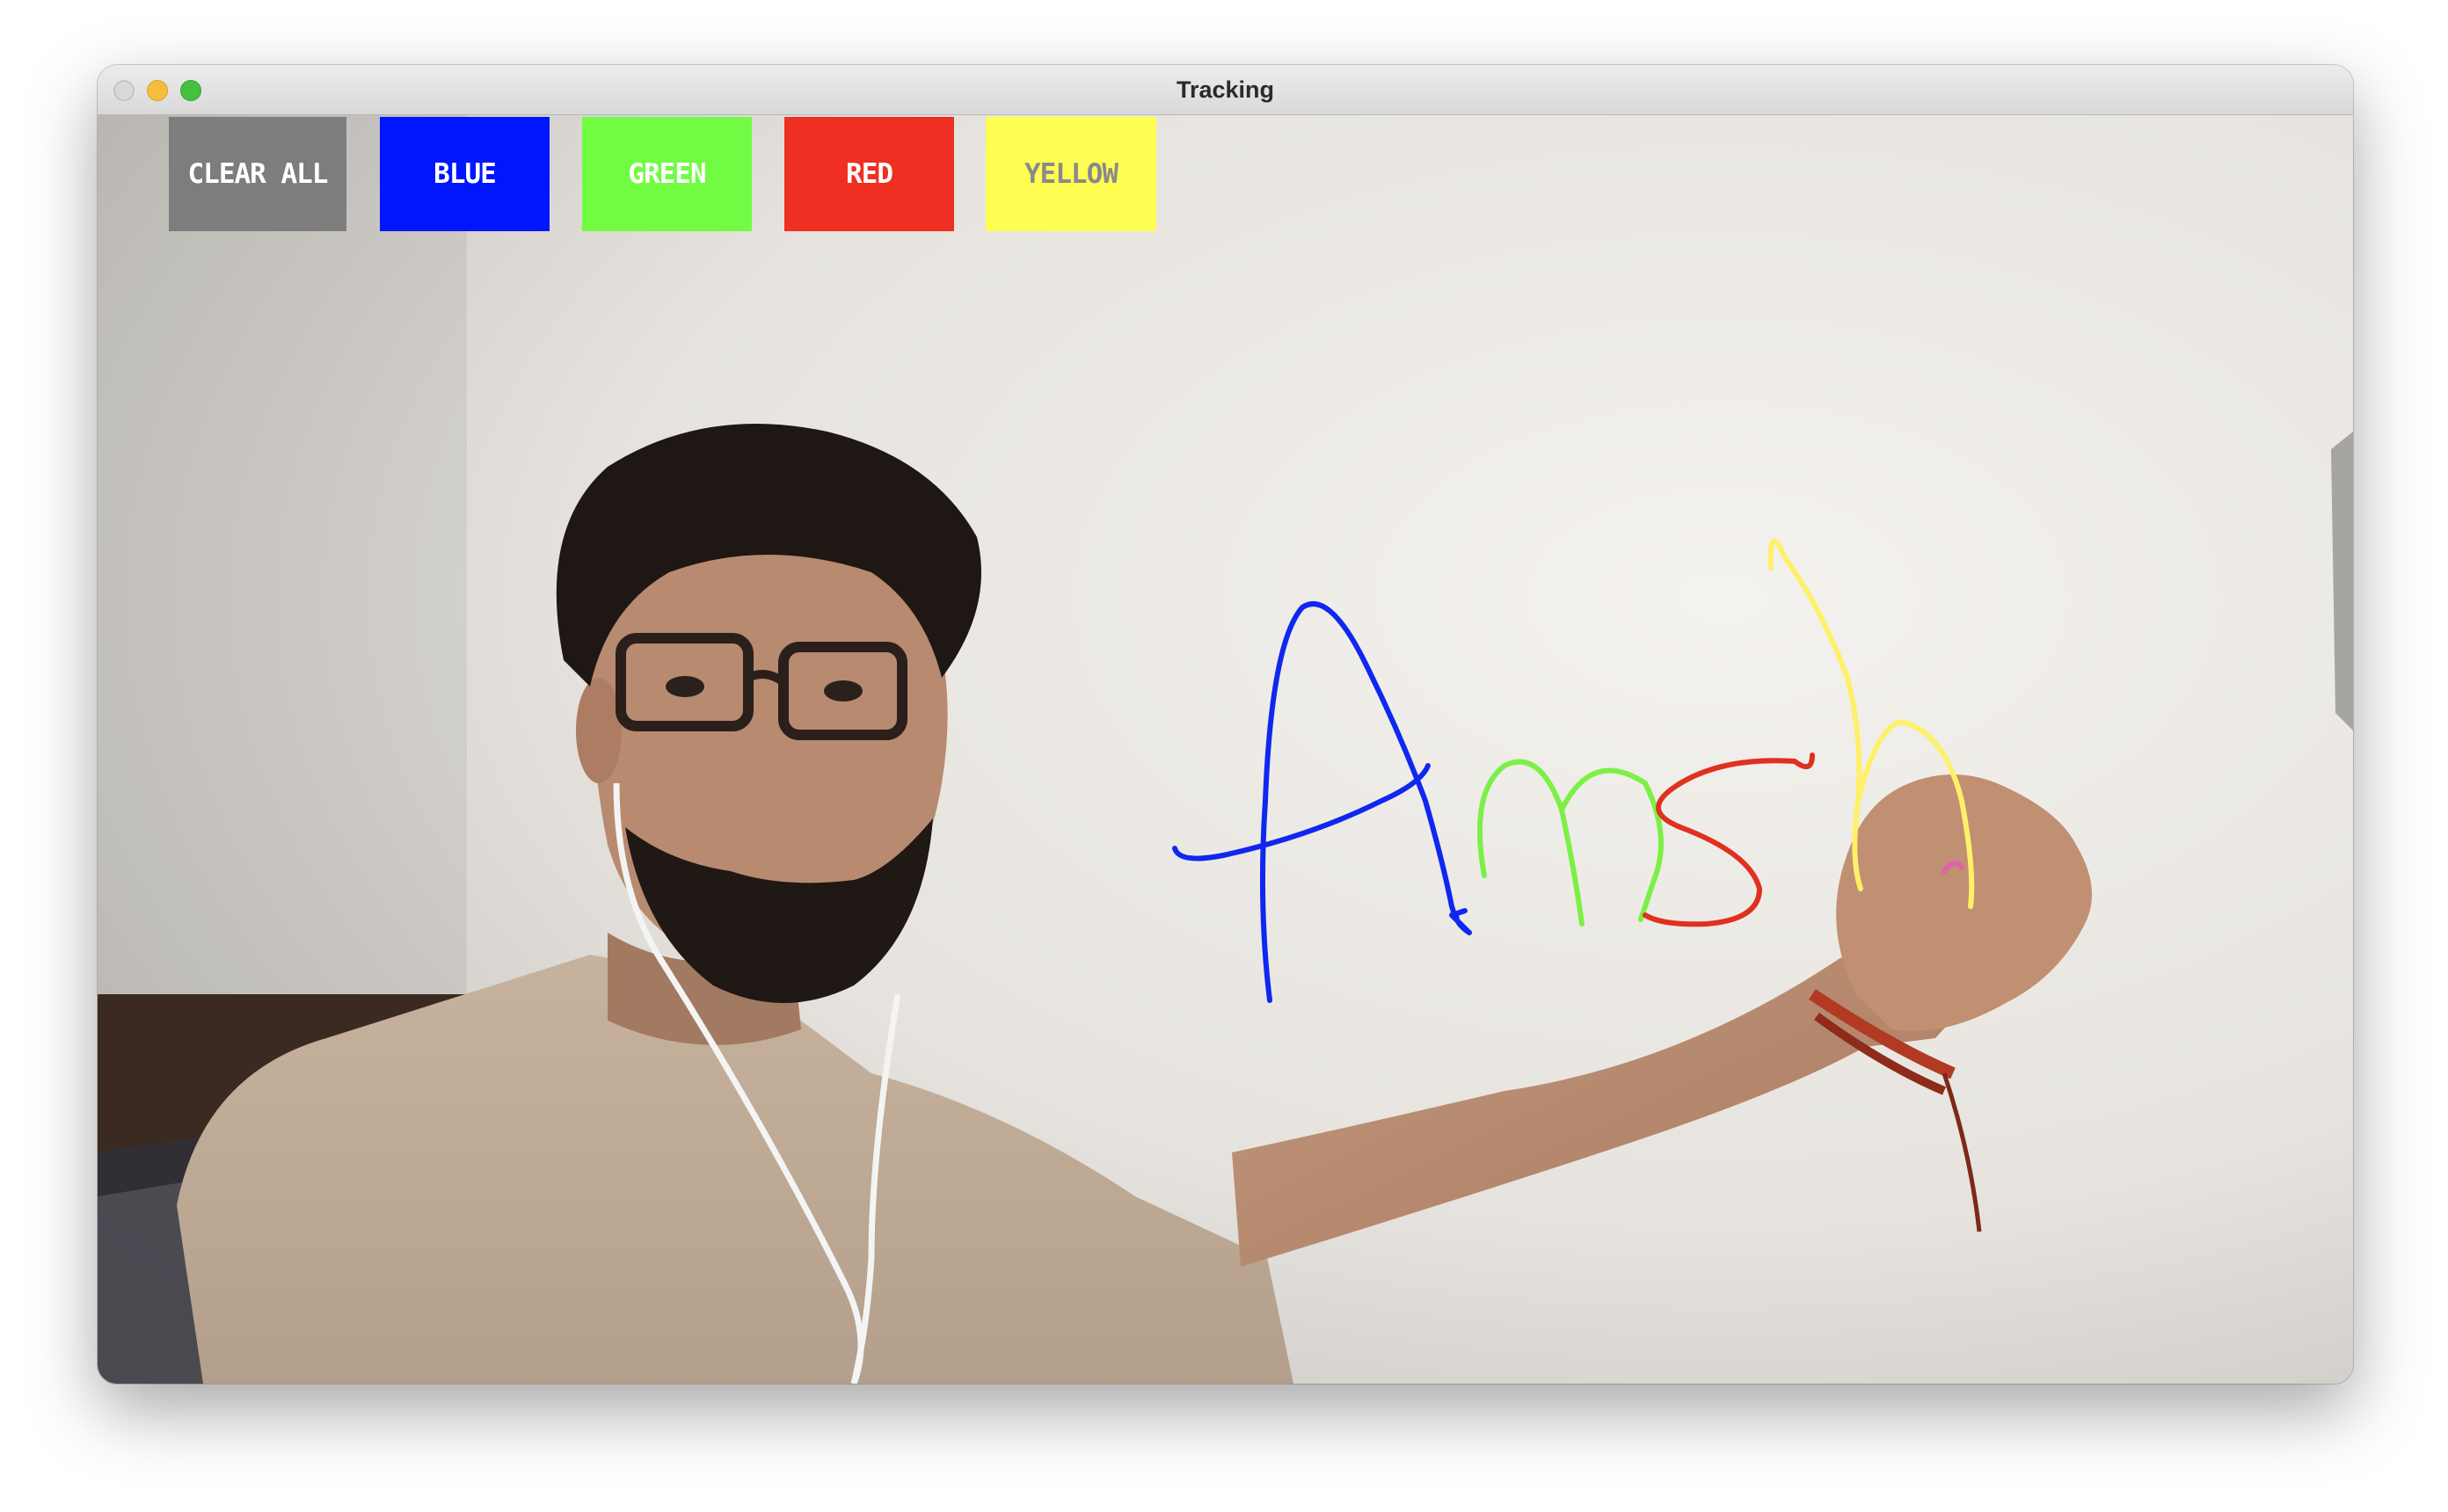 This screenshot has height=1512, width=2448. Describe the element at coordinates (1071, 174) in the screenshot. I see `yellow-color-button: YELLOW` at that location.